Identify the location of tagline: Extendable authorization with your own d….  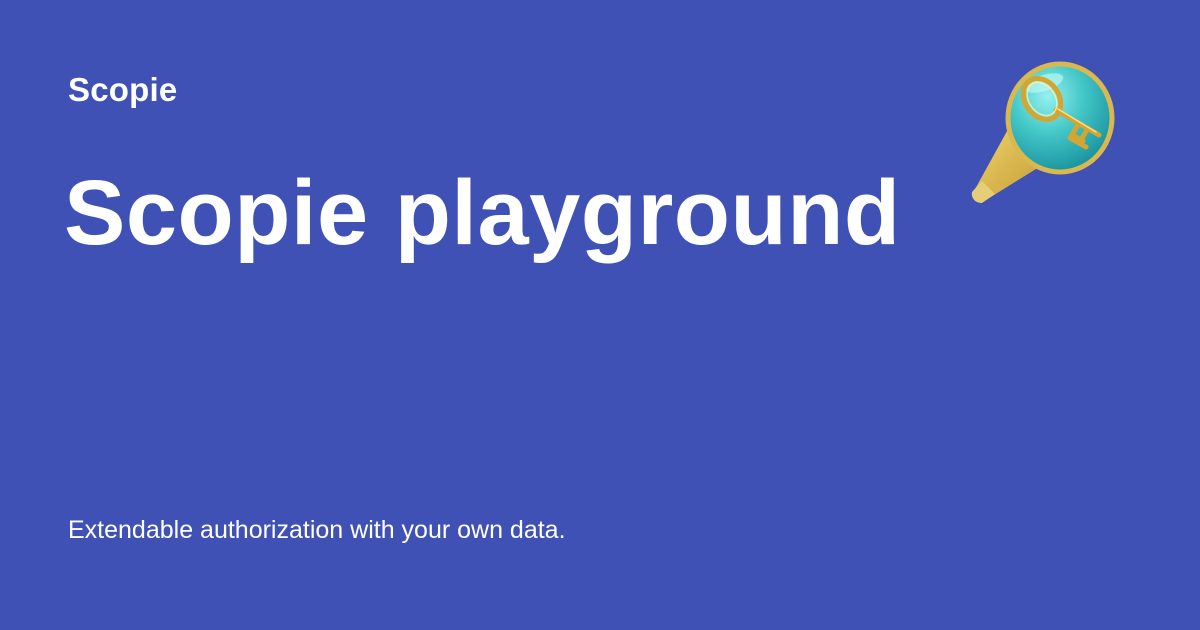
(317, 530).